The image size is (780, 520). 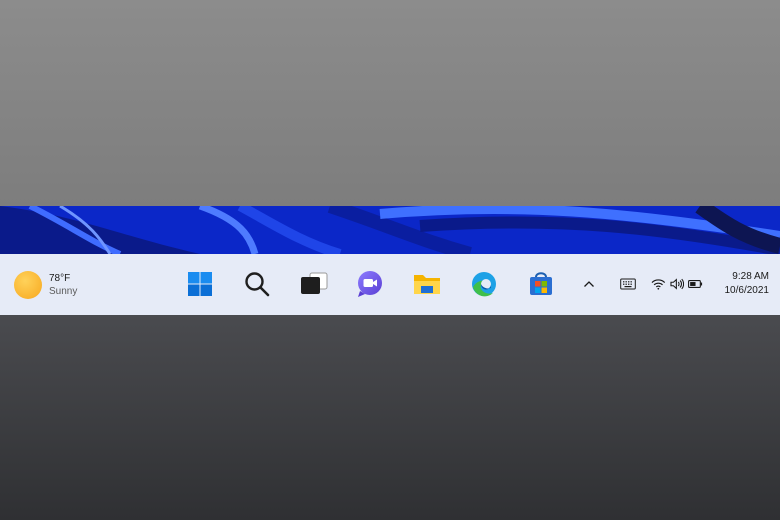 I want to click on clock-button: 9:28 AM 10/6/2021, so click(x=747, y=284).